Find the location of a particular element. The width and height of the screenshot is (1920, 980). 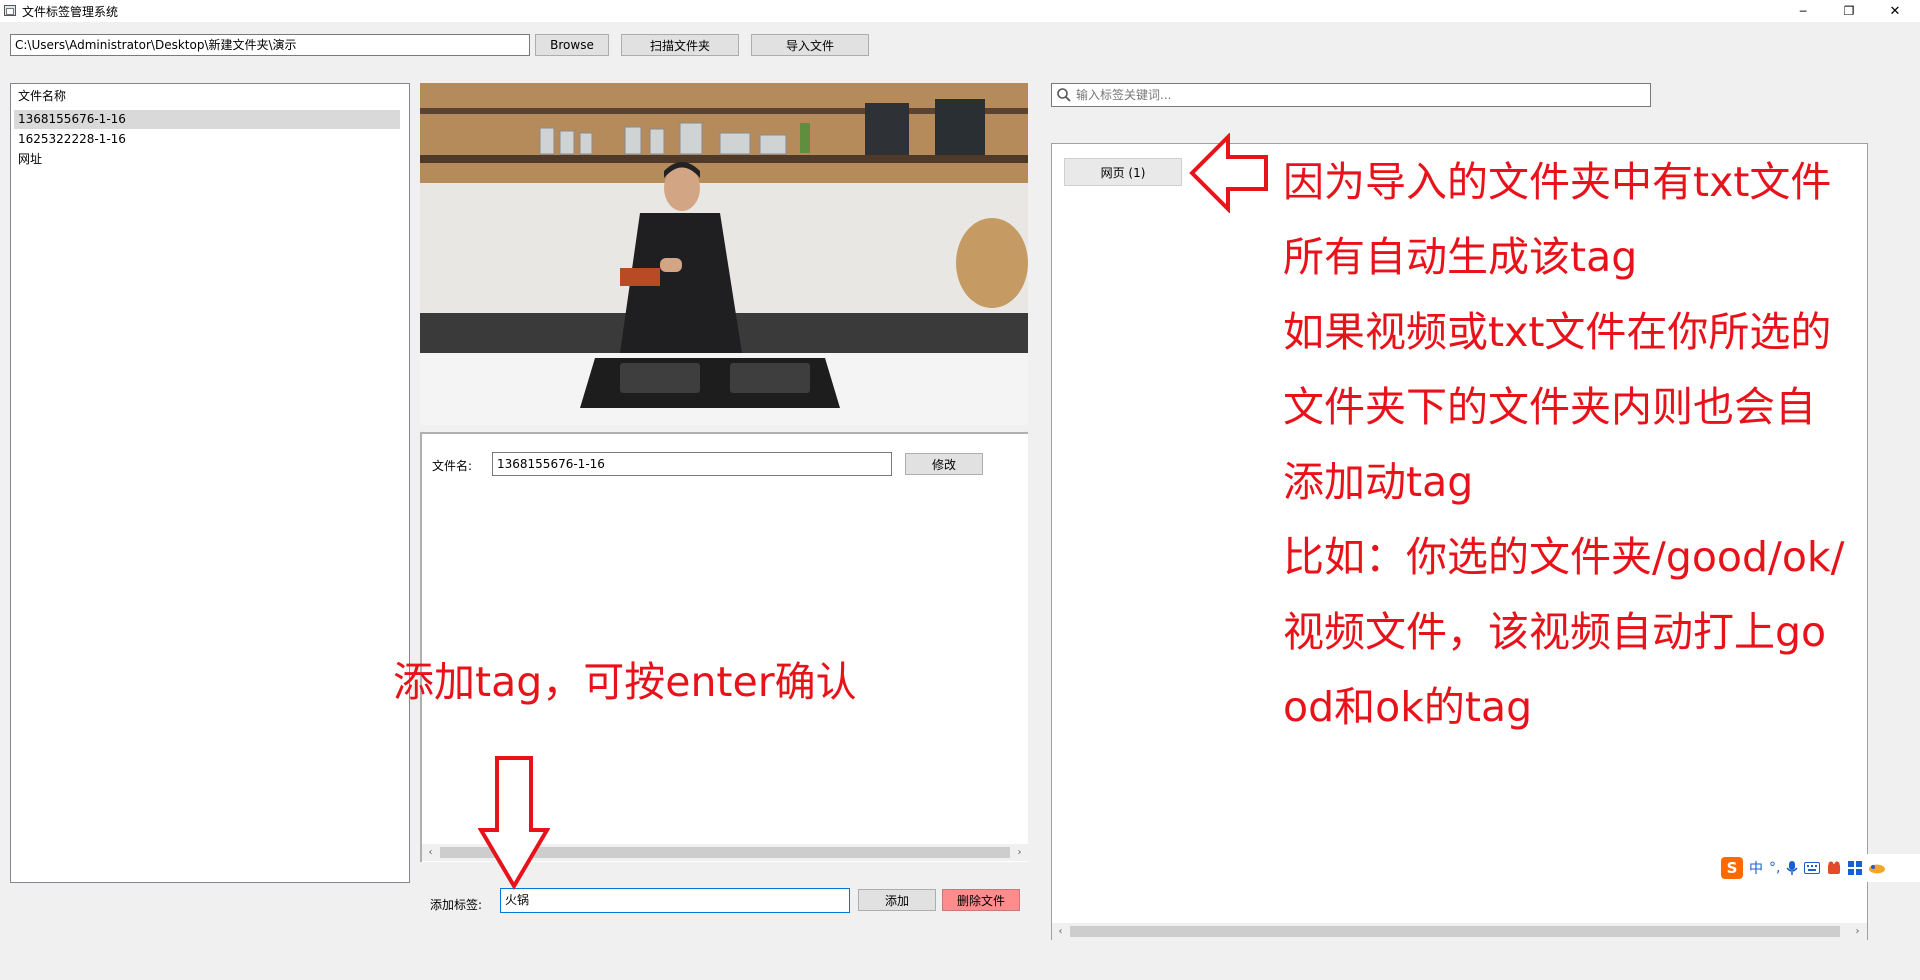

tag-horizontal-scrollbar: ‹ › is located at coordinates (1459, 931).